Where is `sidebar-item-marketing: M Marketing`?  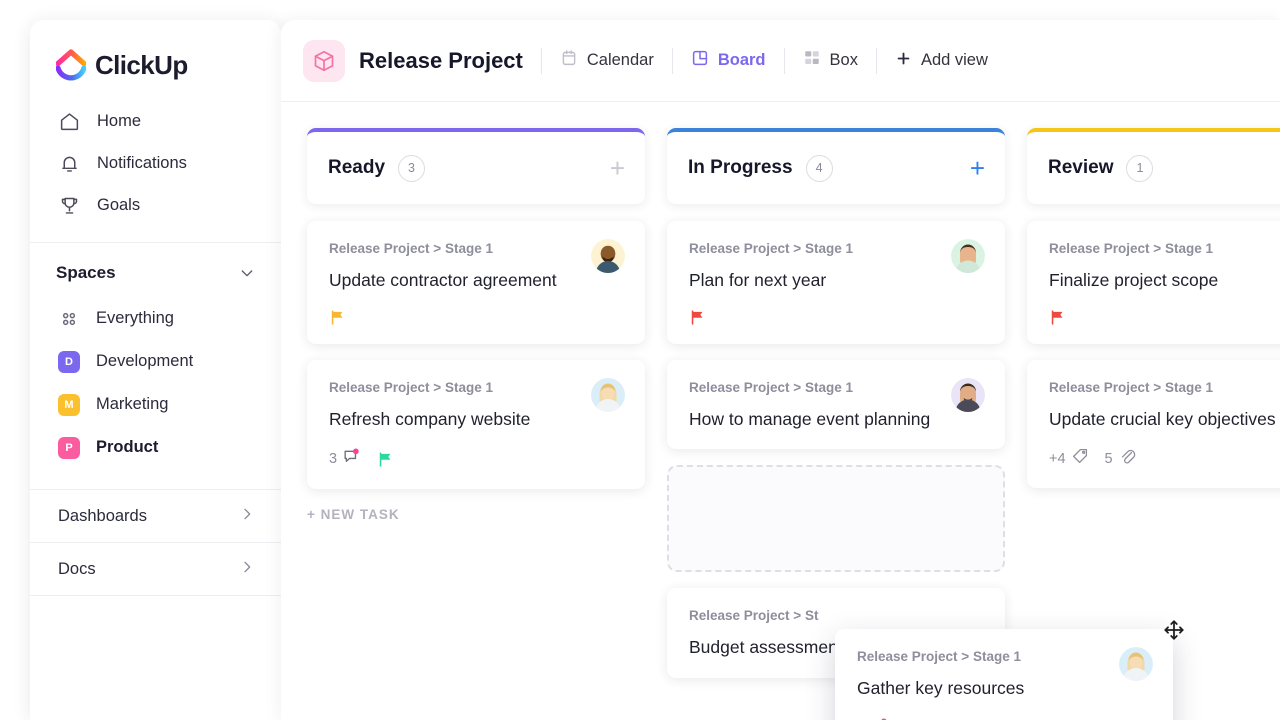 sidebar-item-marketing: M Marketing is located at coordinates (155, 404).